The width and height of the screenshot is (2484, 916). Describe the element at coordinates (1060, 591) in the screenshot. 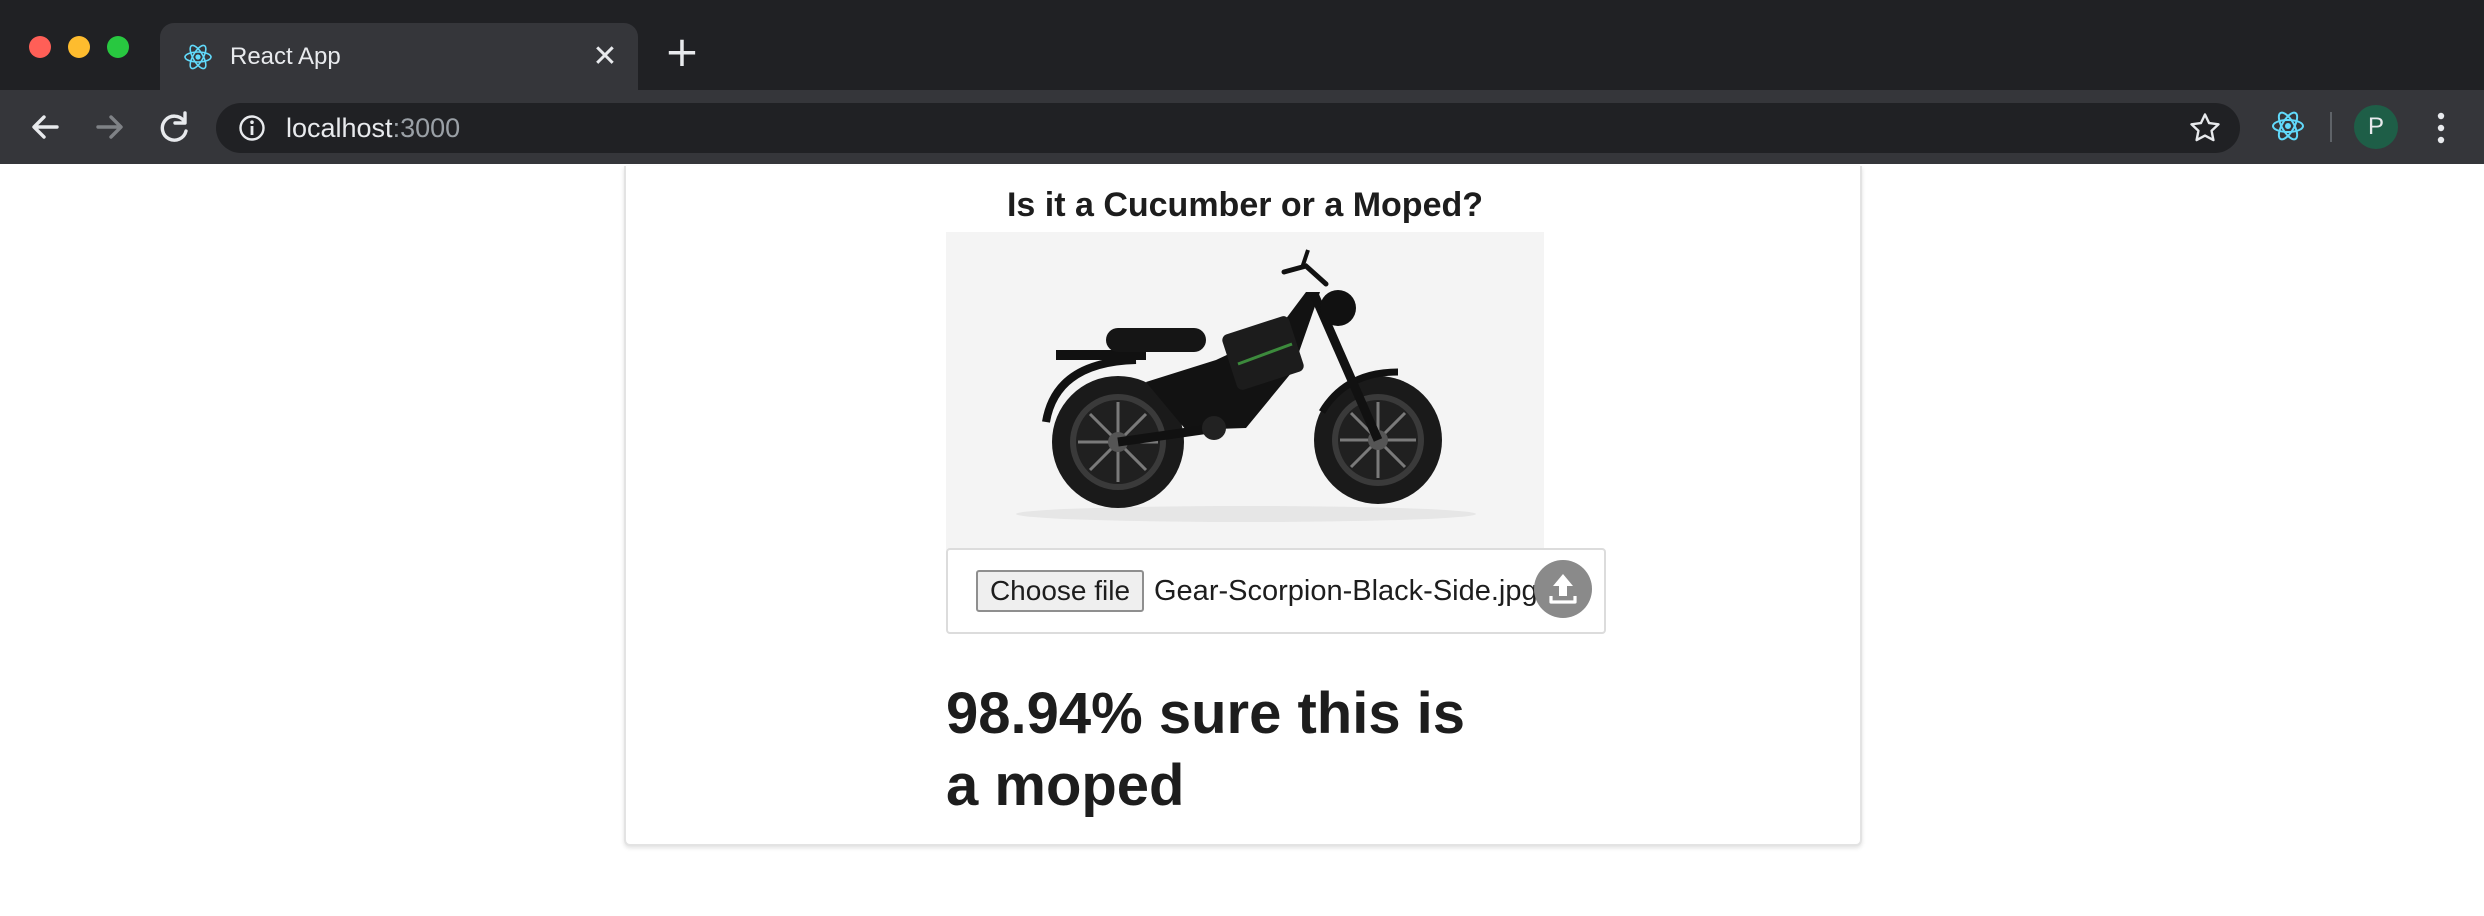

I see `choose-file-button: Choose file` at that location.